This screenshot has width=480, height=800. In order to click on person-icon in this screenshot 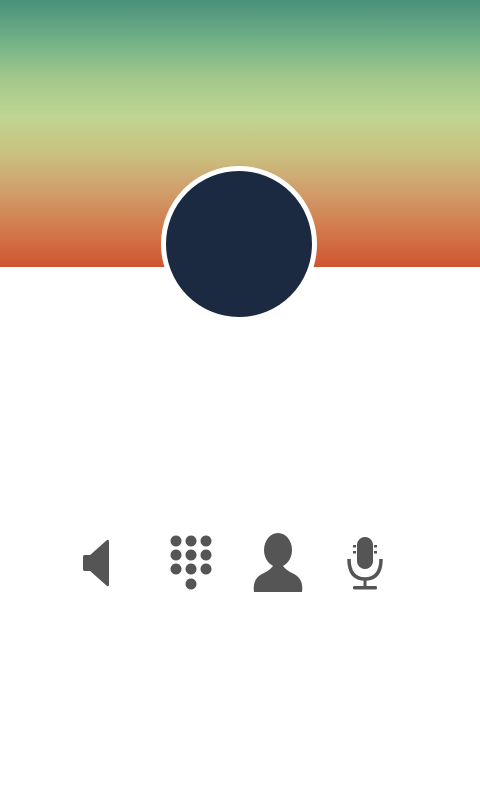, I will do `click(278, 562)`.